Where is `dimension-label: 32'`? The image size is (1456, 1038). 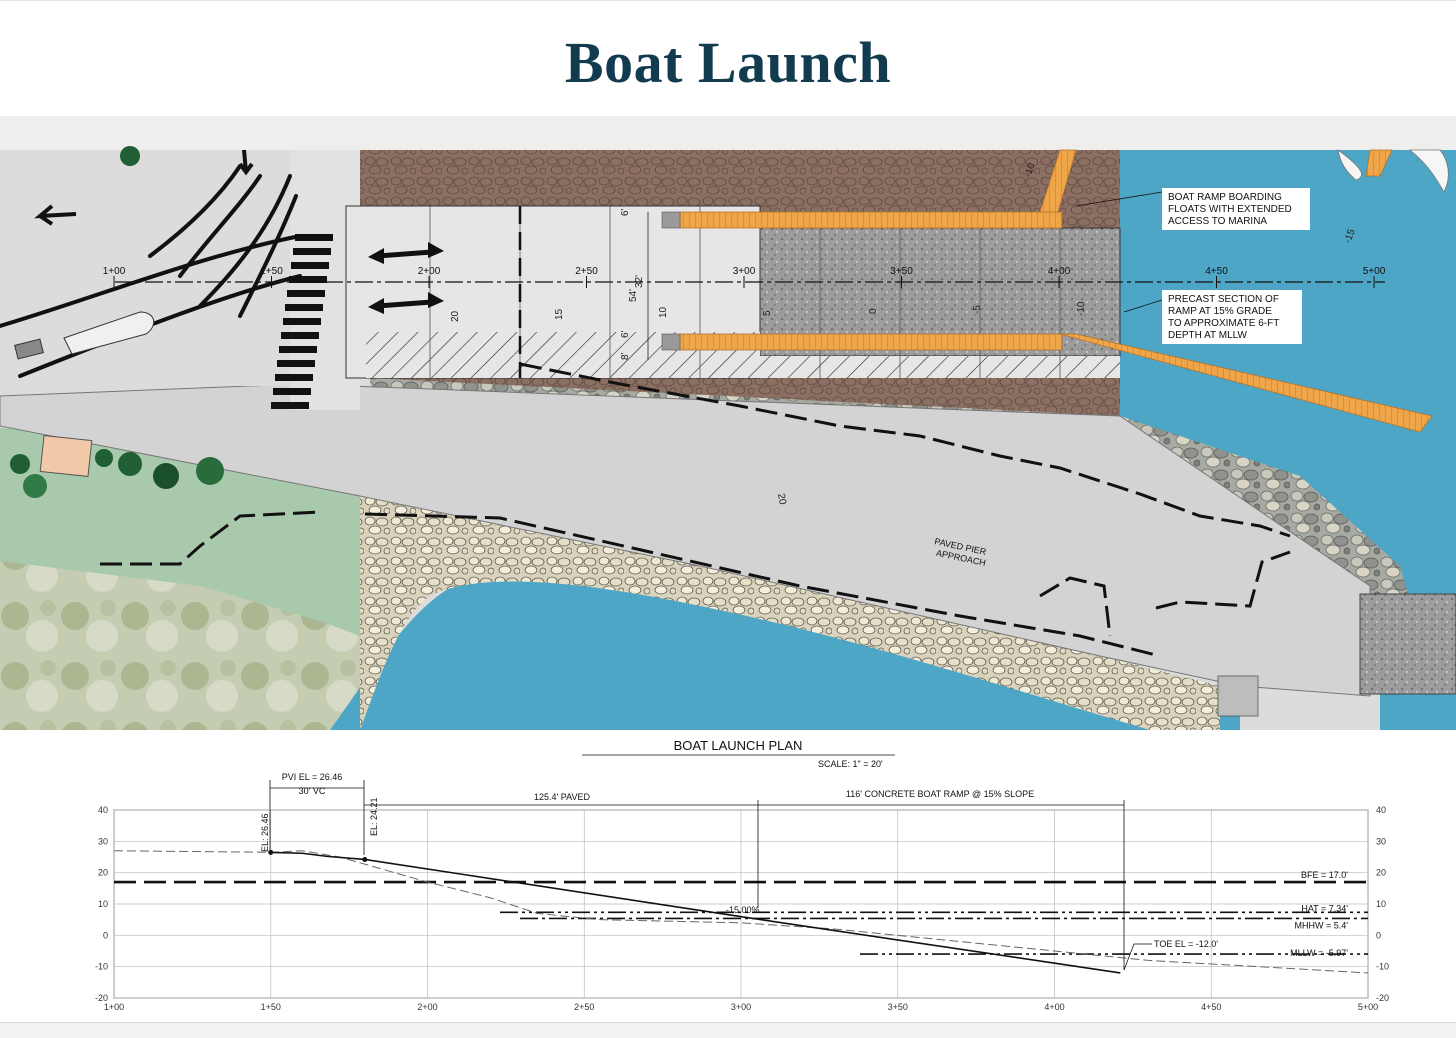 dimension-label: 32' is located at coordinates (639, 281).